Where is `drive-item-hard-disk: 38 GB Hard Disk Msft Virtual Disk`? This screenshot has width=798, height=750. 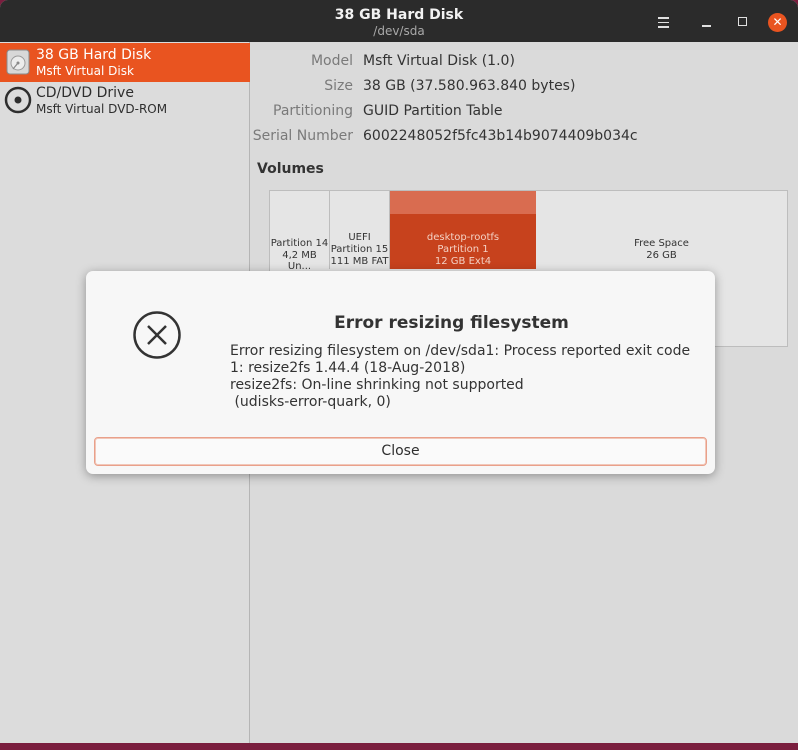
drive-item-hard-disk: 38 GB Hard Disk Msft Virtual Disk is located at coordinates (125, 62).